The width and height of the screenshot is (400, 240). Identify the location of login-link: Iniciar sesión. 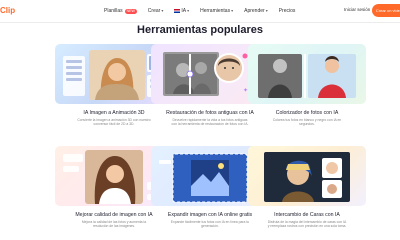
(357, 9).